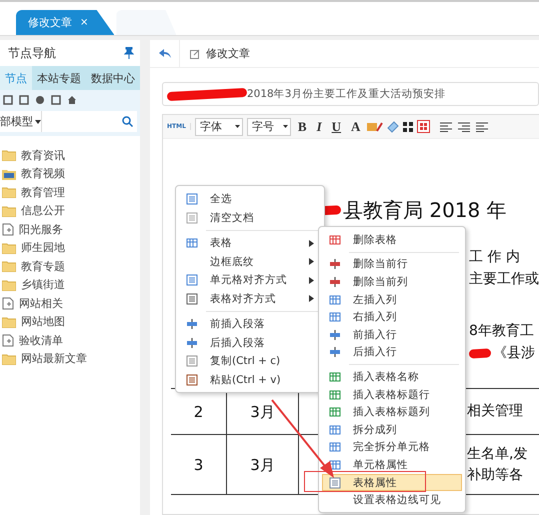  I want to click on delete-column-icon, so click(335, 282).